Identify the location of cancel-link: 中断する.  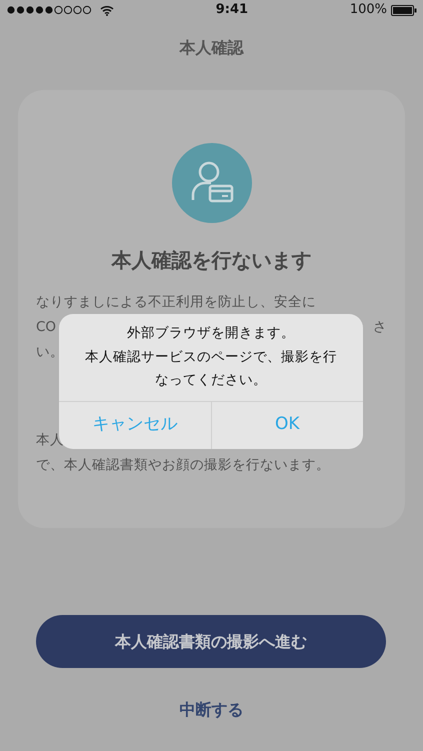
(212, 709).